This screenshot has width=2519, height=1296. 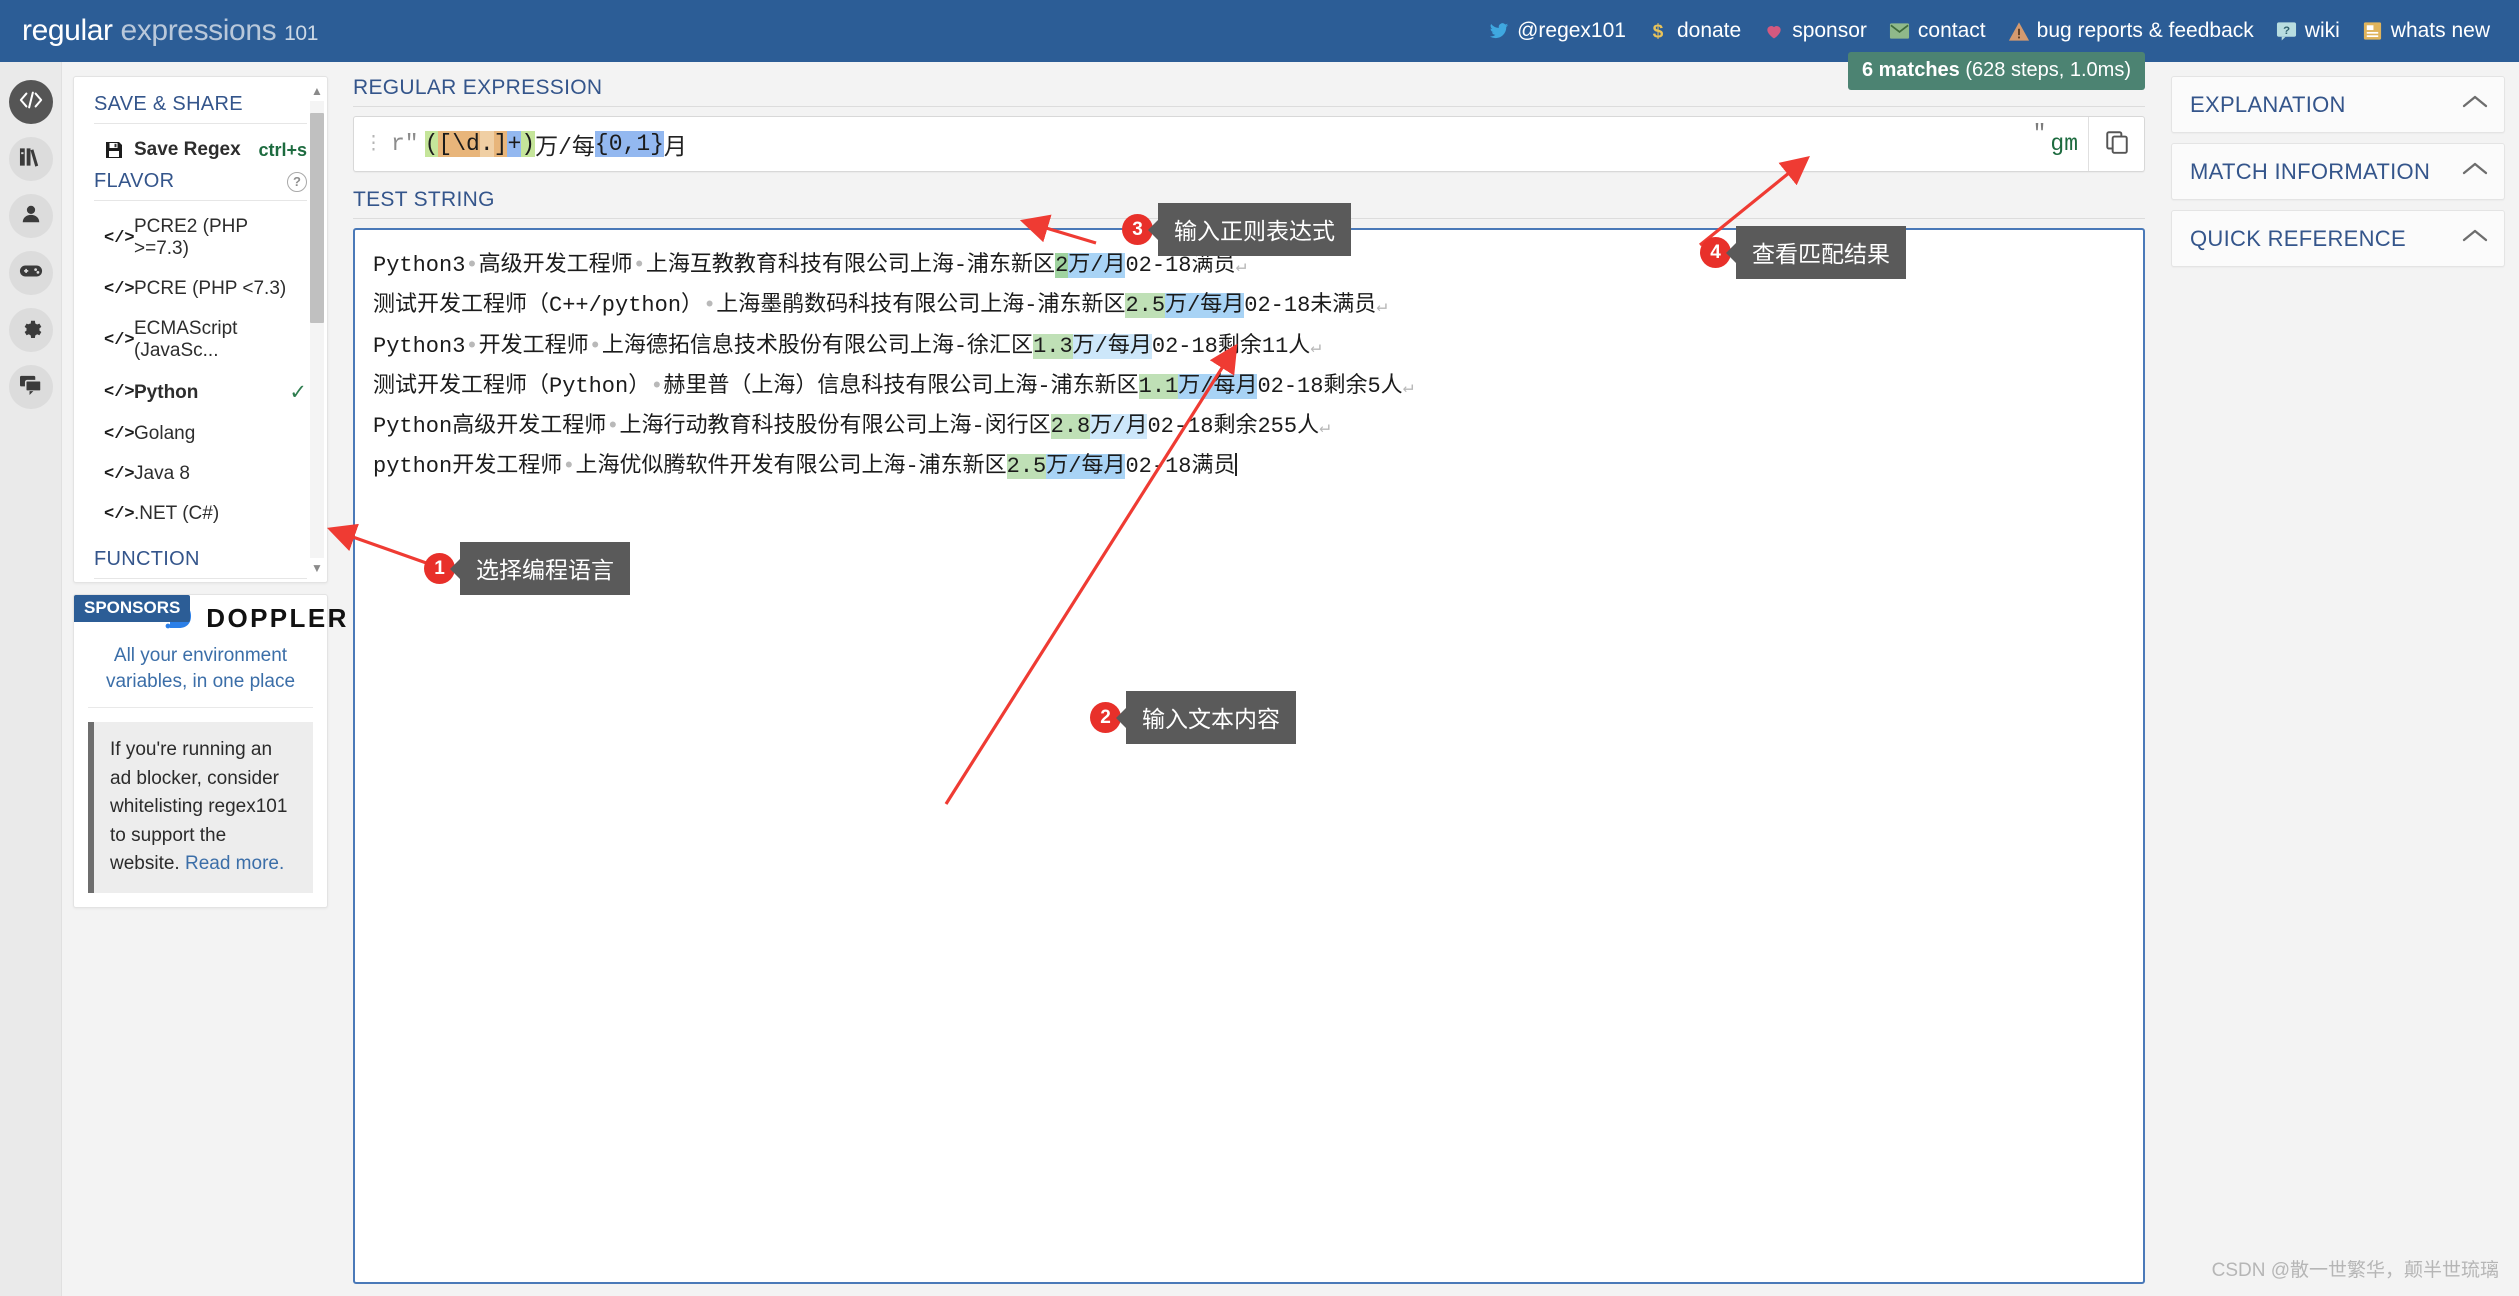 What do you see at coordinates (234, 863) in the screenshot?
I see `adblock-read-more-link: Read more.` at bounding box center [234, 863].